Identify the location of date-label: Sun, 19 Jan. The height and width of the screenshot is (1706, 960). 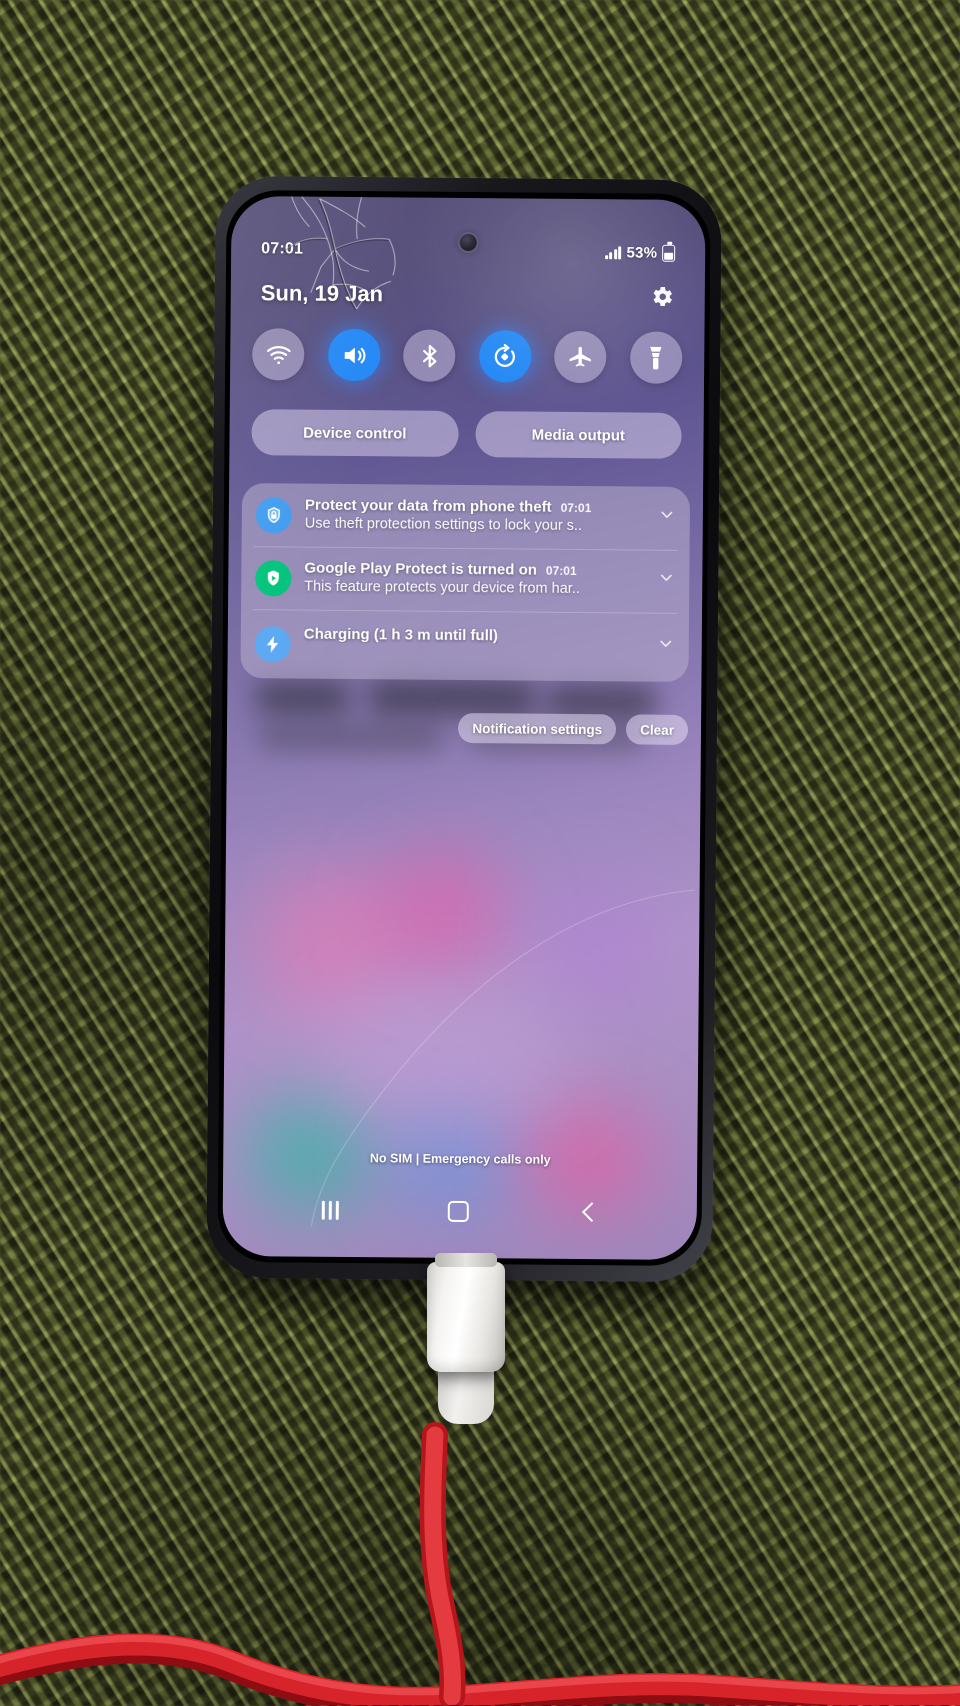
(322, 293).